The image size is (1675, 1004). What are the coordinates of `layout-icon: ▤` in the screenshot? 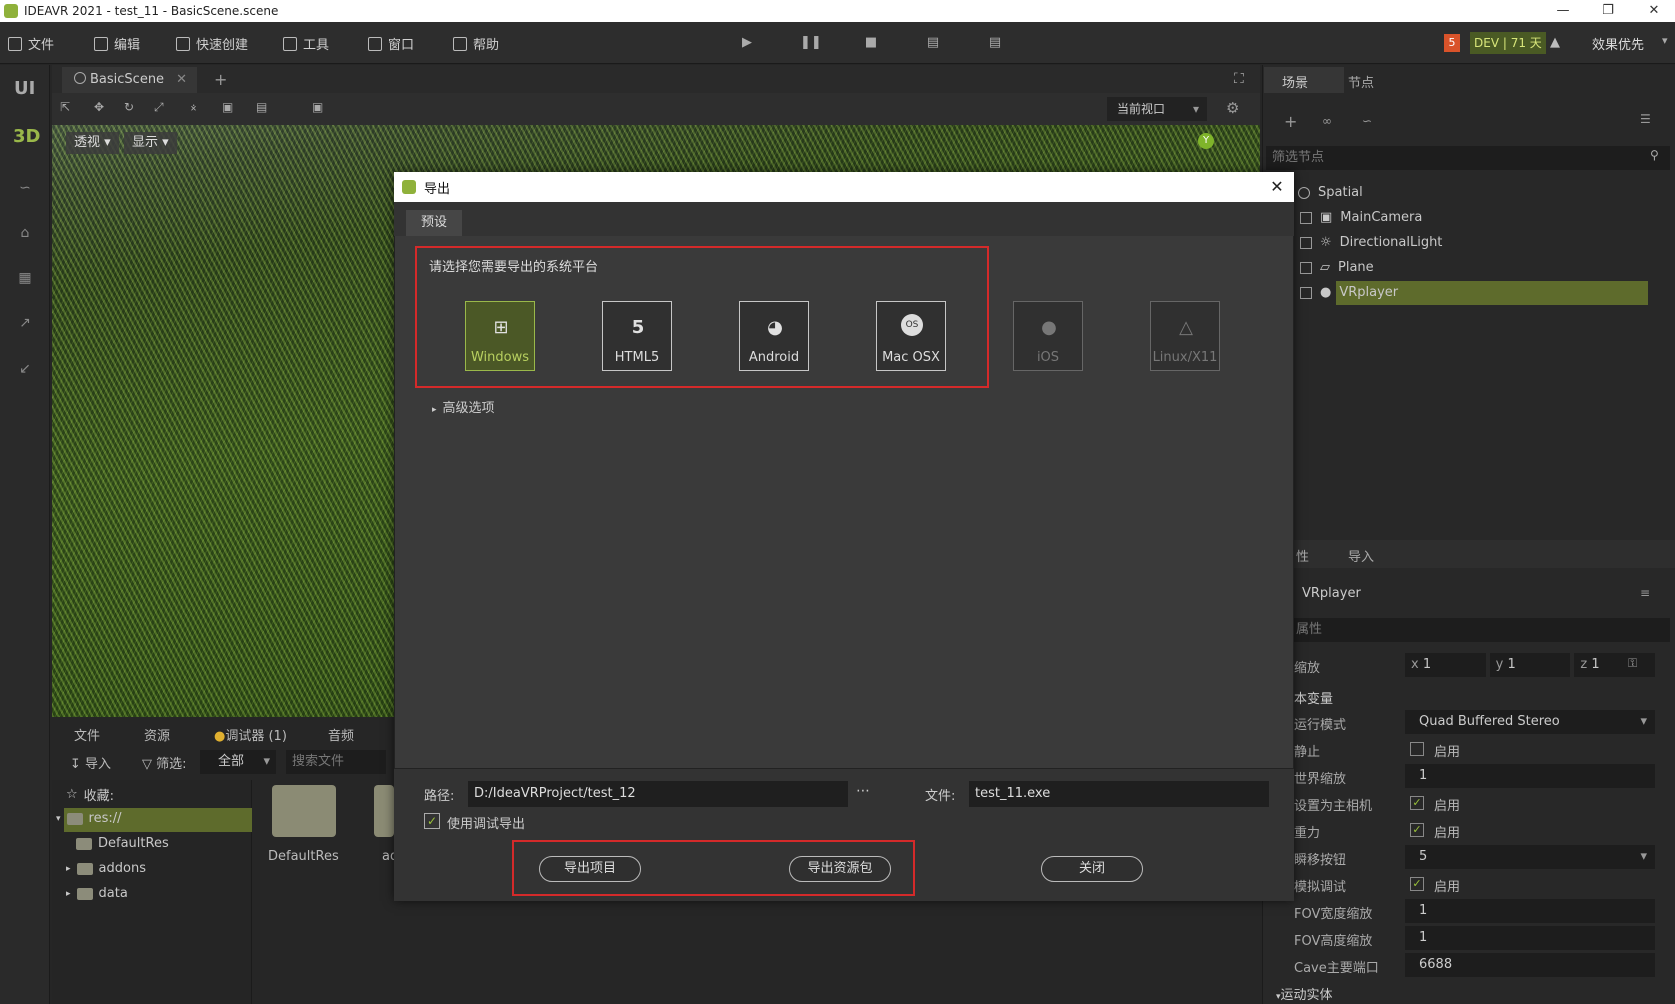 It's located at (261, 107).